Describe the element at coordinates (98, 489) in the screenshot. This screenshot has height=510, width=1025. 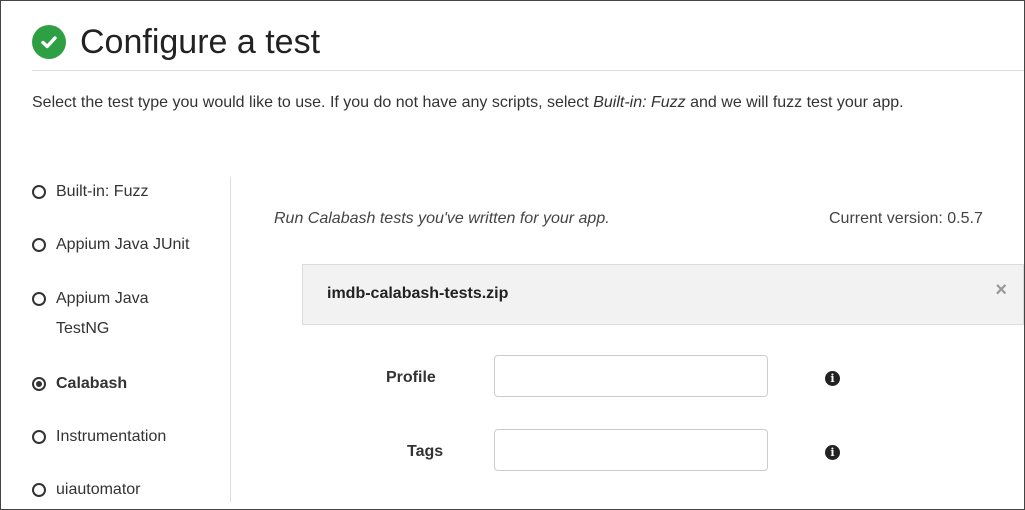
I see `test-type-label: uiautomator` at that location.